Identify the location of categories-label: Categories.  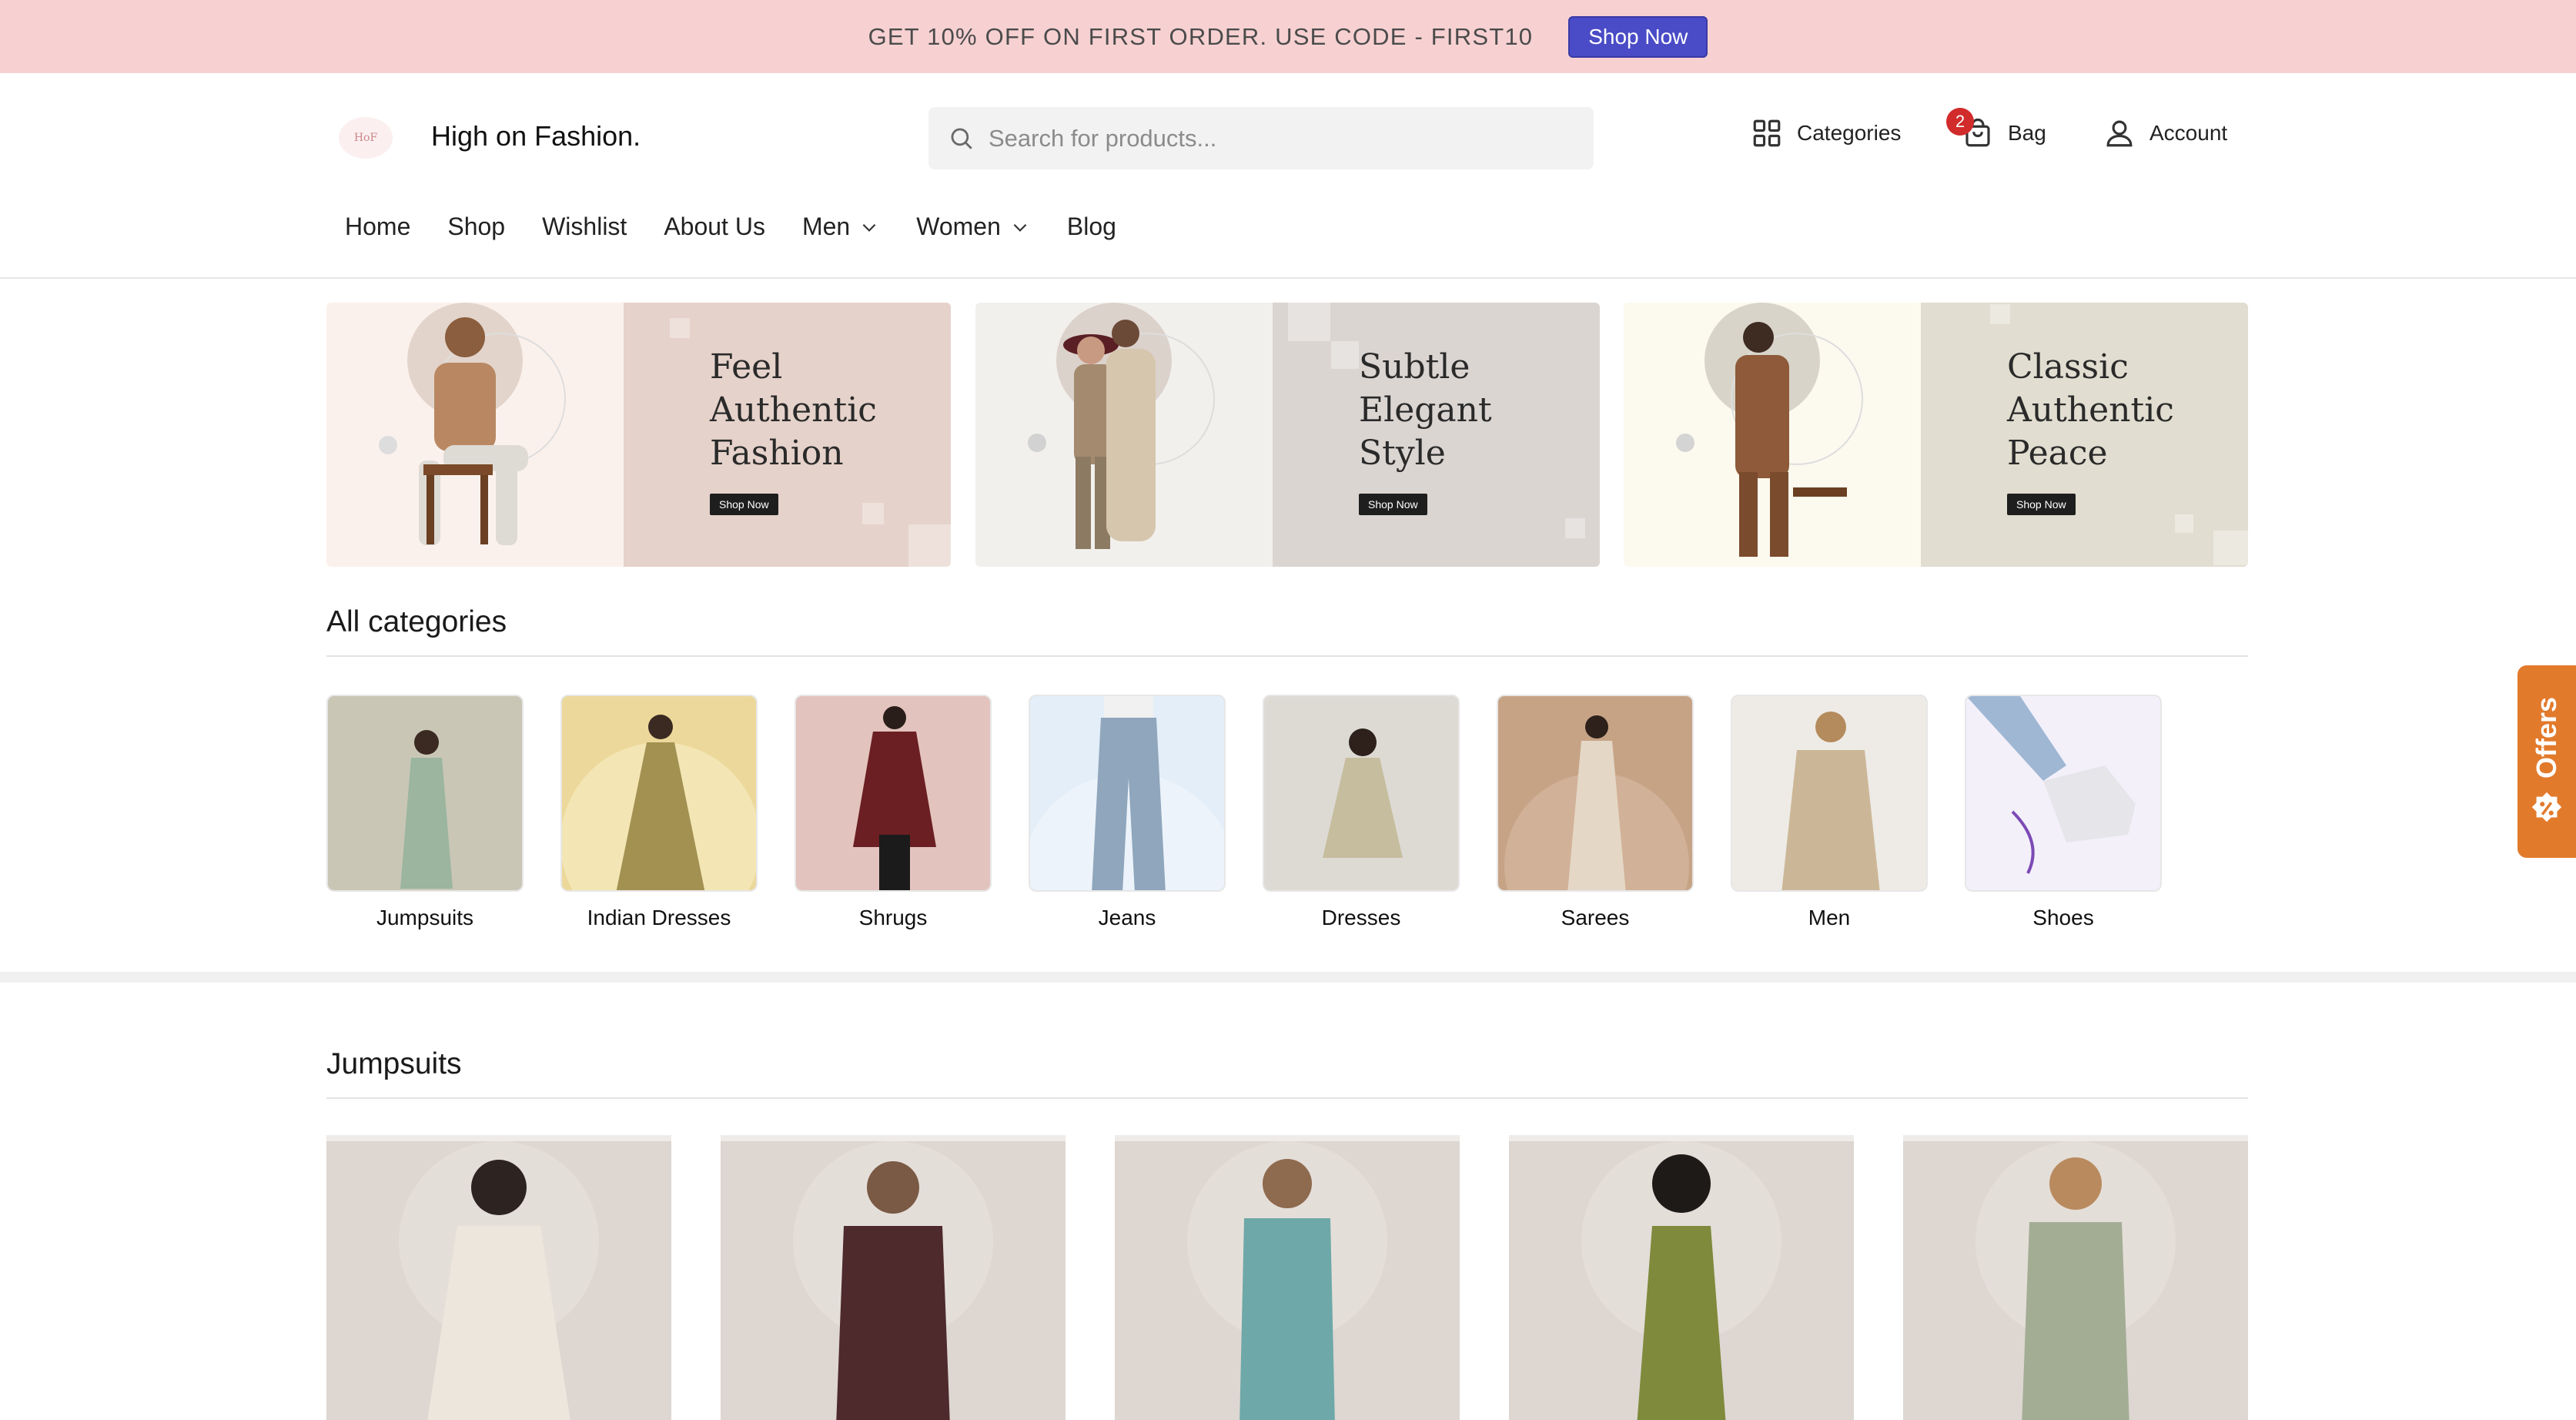
(1849, 133).